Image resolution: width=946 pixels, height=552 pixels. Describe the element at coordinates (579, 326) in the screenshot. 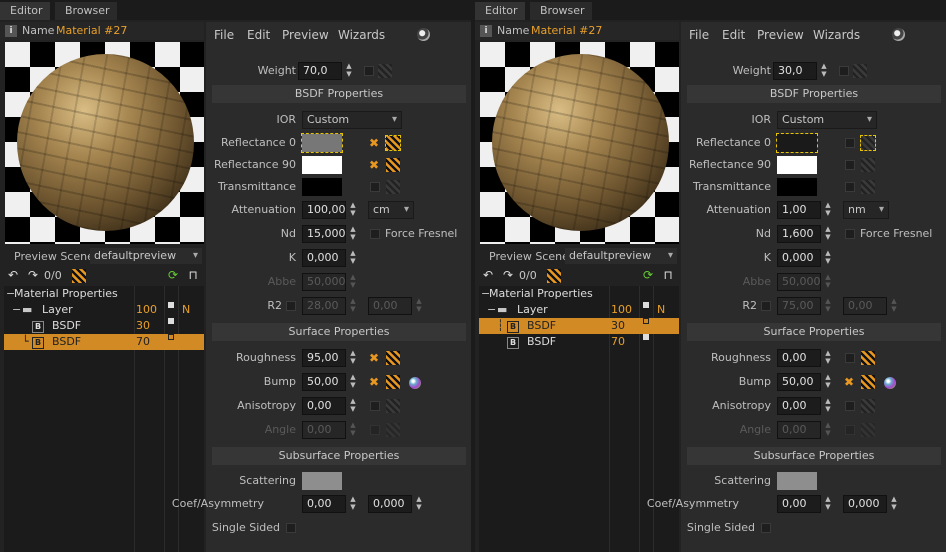

I see `tree-row-bsdf-1: ┆ B BSDF 30` at that location.